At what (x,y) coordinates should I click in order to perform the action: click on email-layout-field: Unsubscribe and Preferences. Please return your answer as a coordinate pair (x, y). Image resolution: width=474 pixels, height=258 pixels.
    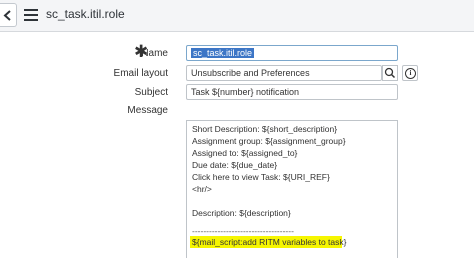
    Looking at the image, I should click on (284, 73).